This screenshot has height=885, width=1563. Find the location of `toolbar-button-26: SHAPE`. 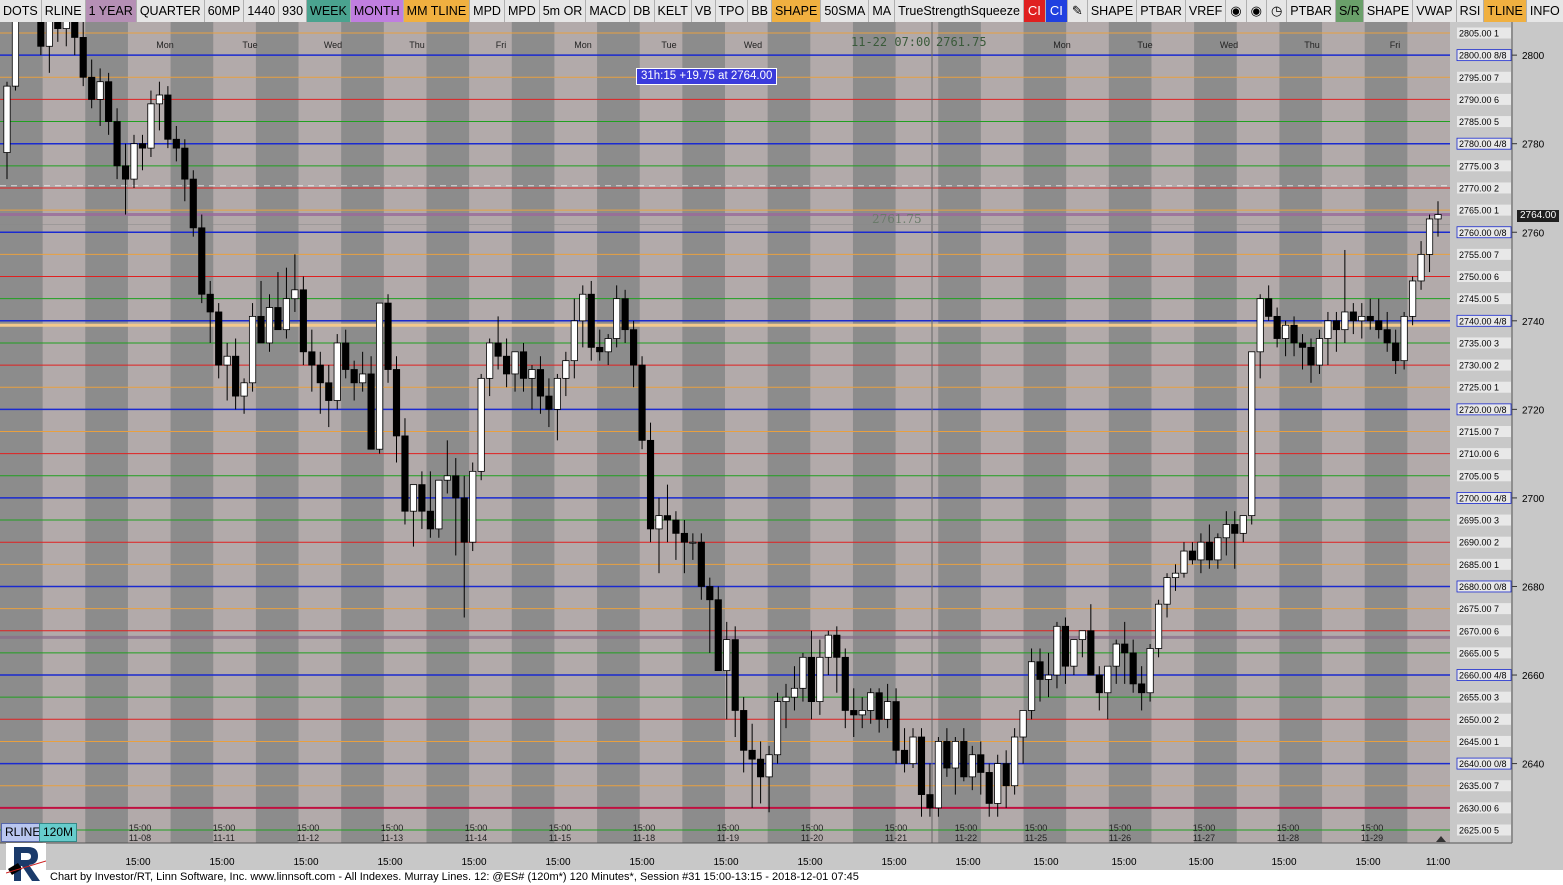

toolbar-button-26: SHAPE is located at coordinates (1112, 11).